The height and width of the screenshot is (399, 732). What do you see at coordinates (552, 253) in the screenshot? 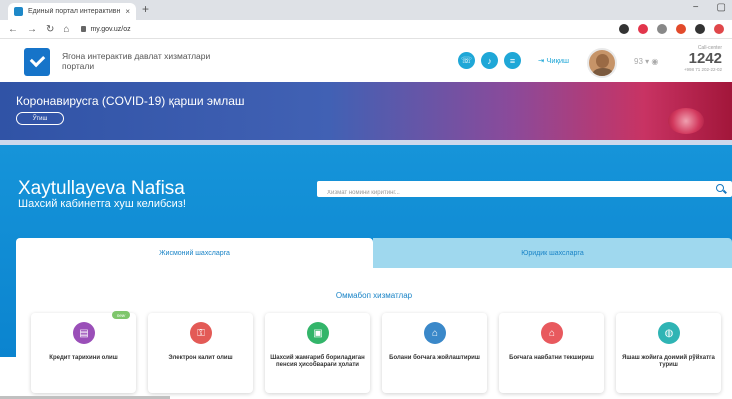
I see `tab-legal-entities: Юридик шахсларга` at bounding box center [552, 253].